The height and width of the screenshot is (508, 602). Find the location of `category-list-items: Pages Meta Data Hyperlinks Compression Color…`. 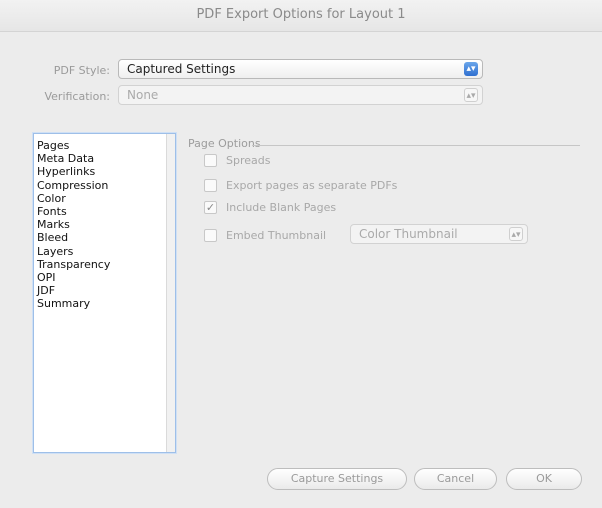

category-list-items: Pages Meta Data Hyperlinks Compression Color… is located at coordinates (104, 222).